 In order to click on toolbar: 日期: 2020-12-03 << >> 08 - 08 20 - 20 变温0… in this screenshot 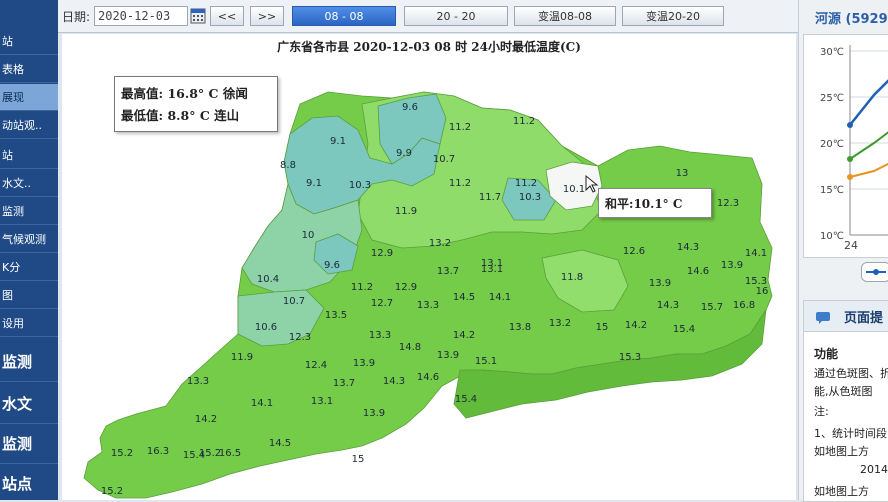, I will do `click(428, 16)`.